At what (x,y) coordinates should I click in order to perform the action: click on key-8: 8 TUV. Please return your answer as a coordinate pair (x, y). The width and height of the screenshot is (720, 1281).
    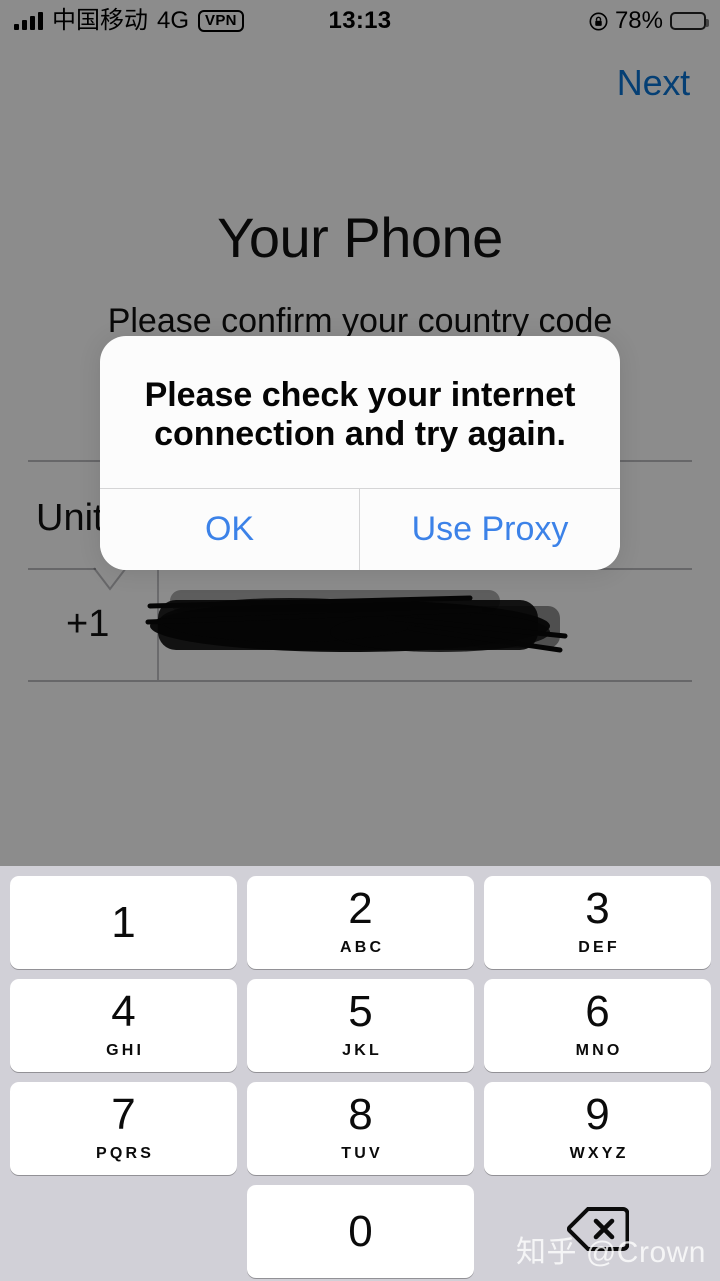
    Looking at the image, I should click on (360, 1128).